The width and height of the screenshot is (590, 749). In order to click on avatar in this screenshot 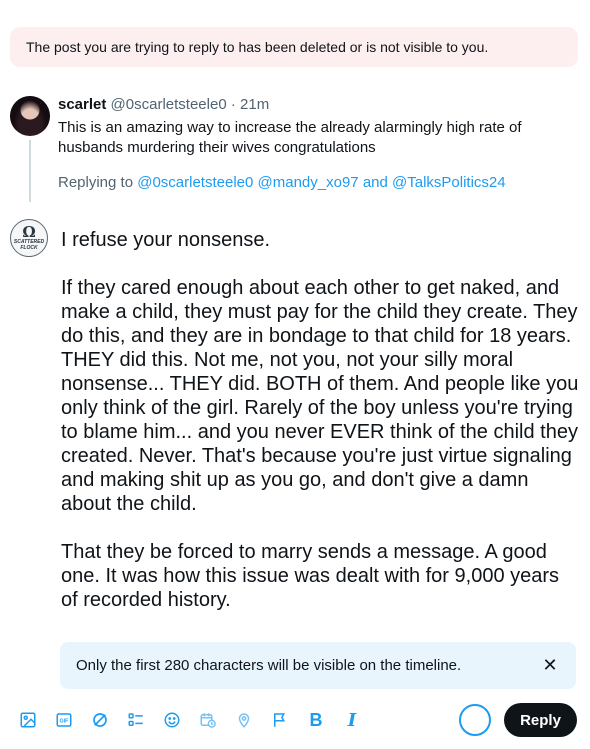, I will do `click(30, 116)`.